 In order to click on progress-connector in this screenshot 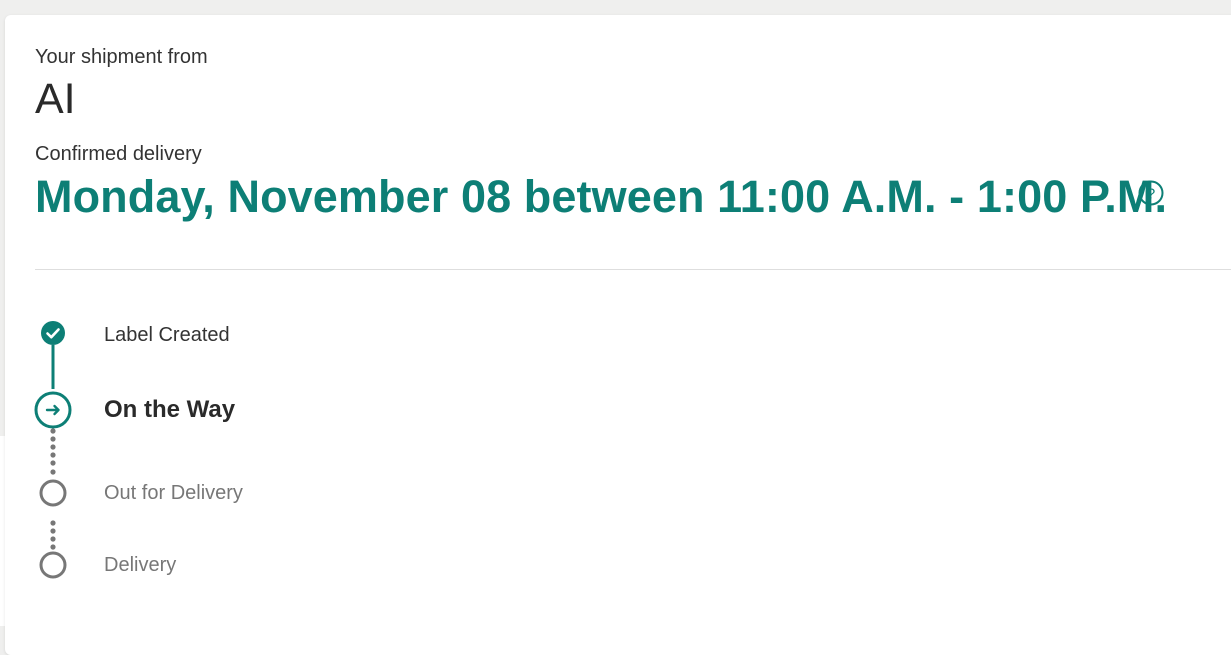, I will do `click(53, 447)`.